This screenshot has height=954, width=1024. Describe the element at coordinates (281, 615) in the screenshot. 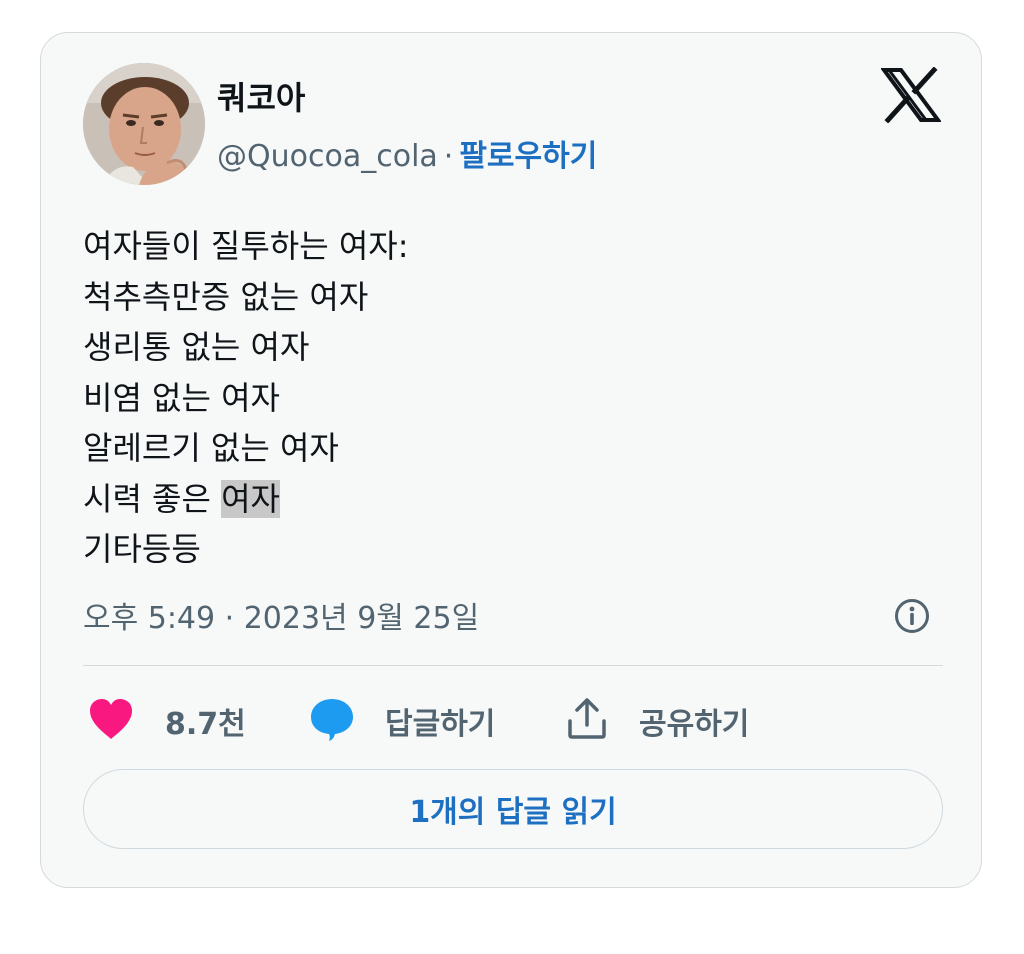

I see `tweet-timestamp: 오후 5:49 · 2023년 9월 25일` at that location.